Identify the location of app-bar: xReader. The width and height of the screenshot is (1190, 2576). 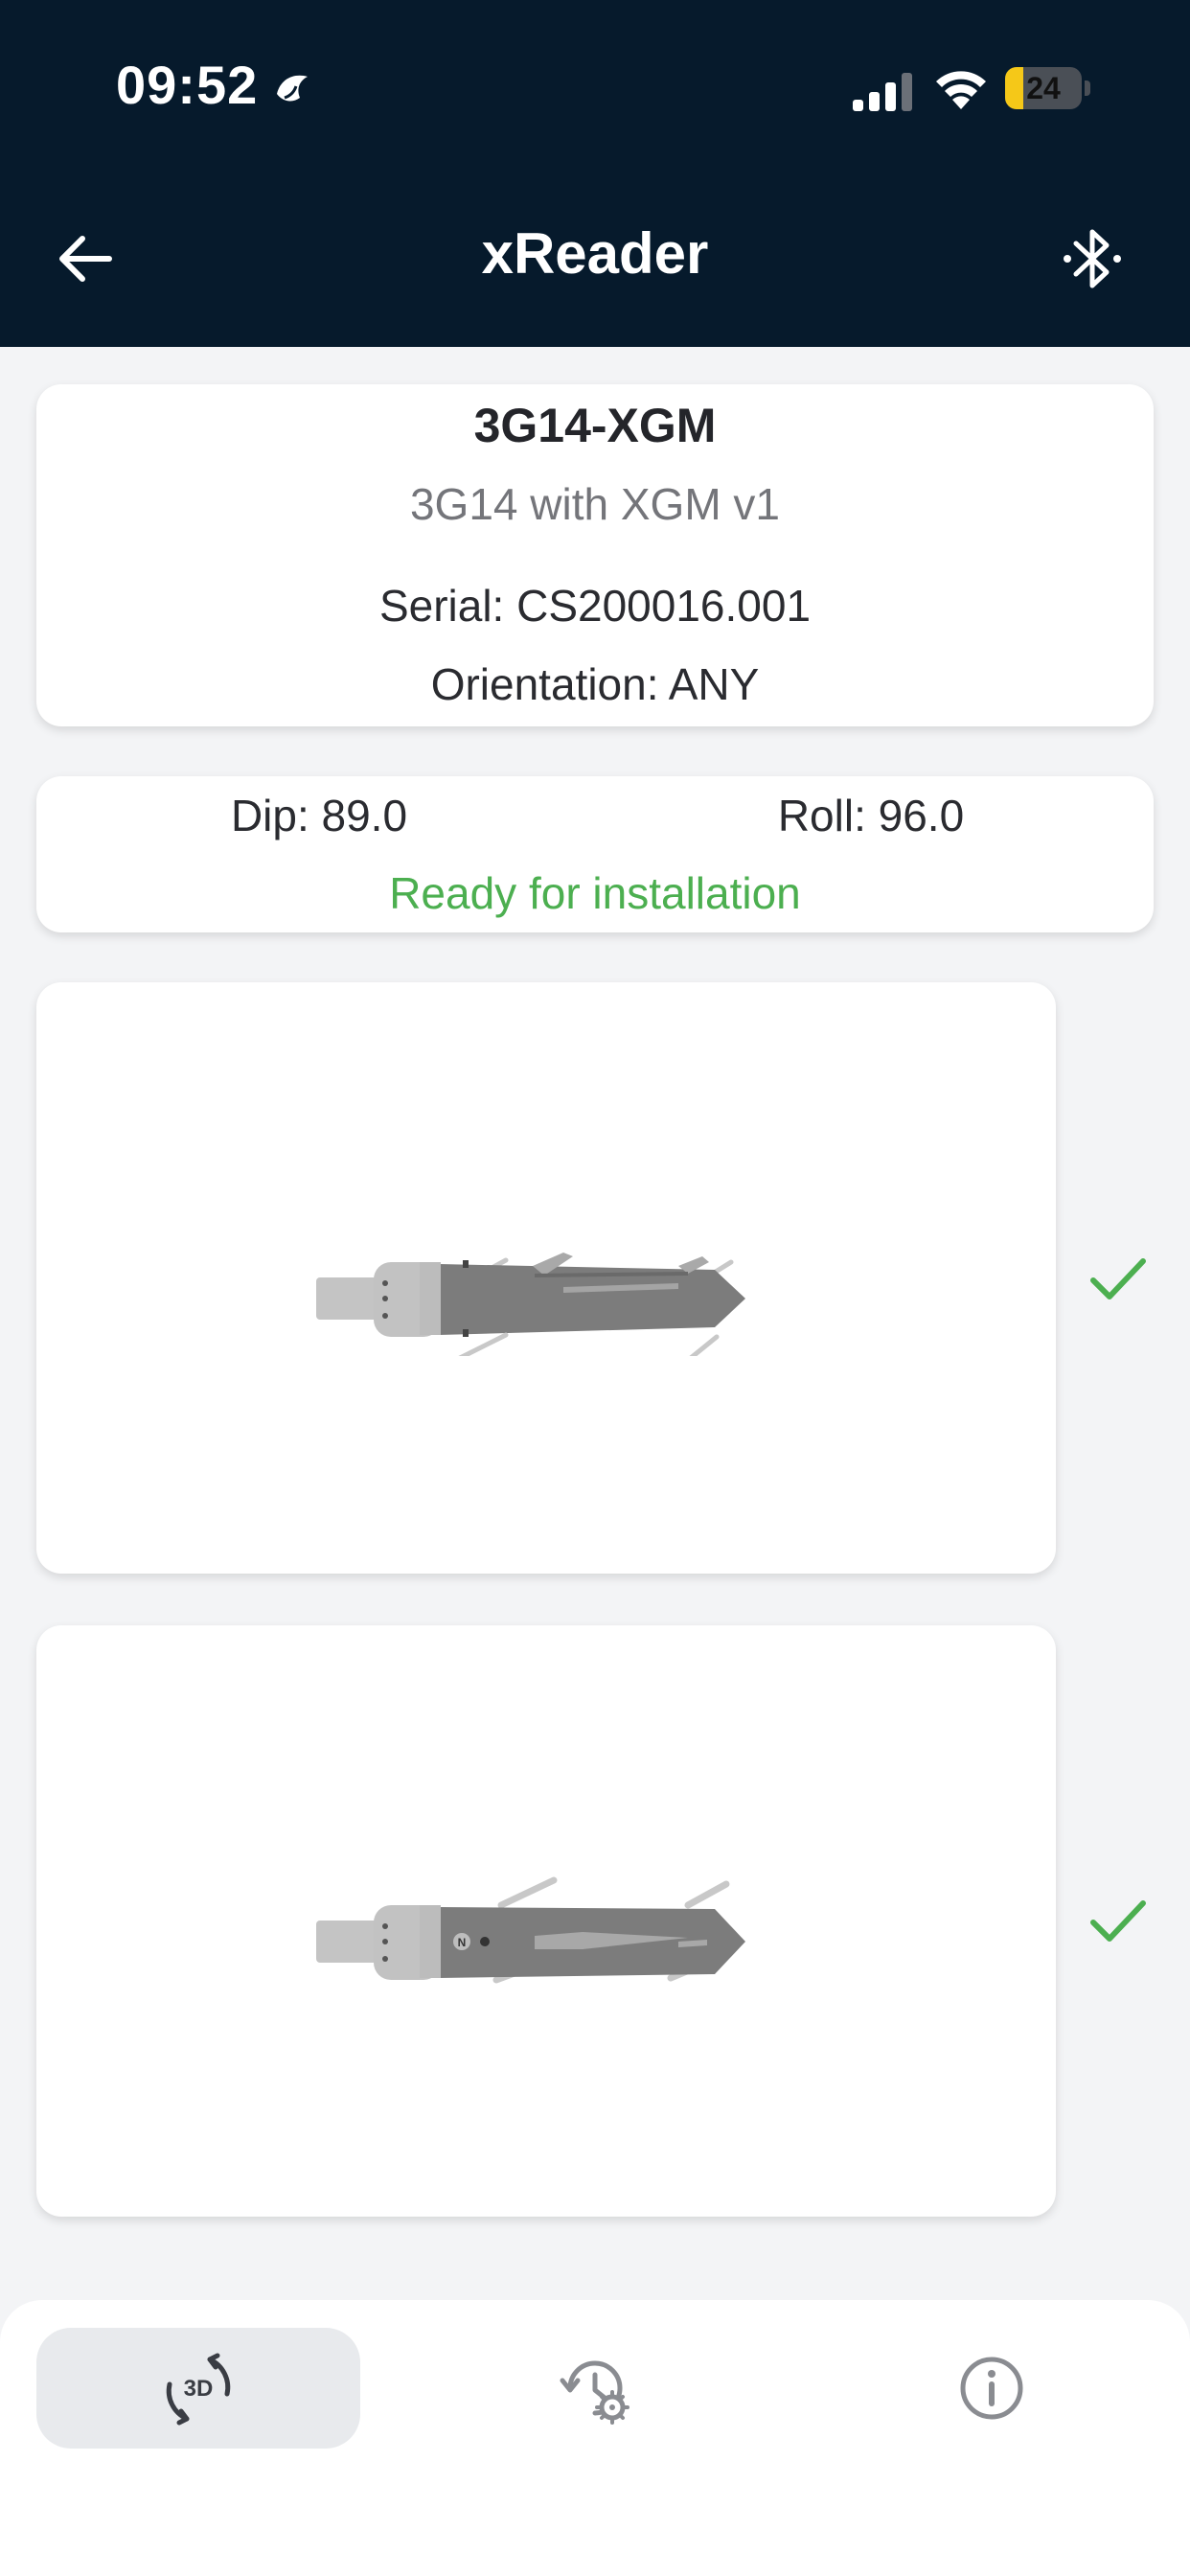
(595, 262).